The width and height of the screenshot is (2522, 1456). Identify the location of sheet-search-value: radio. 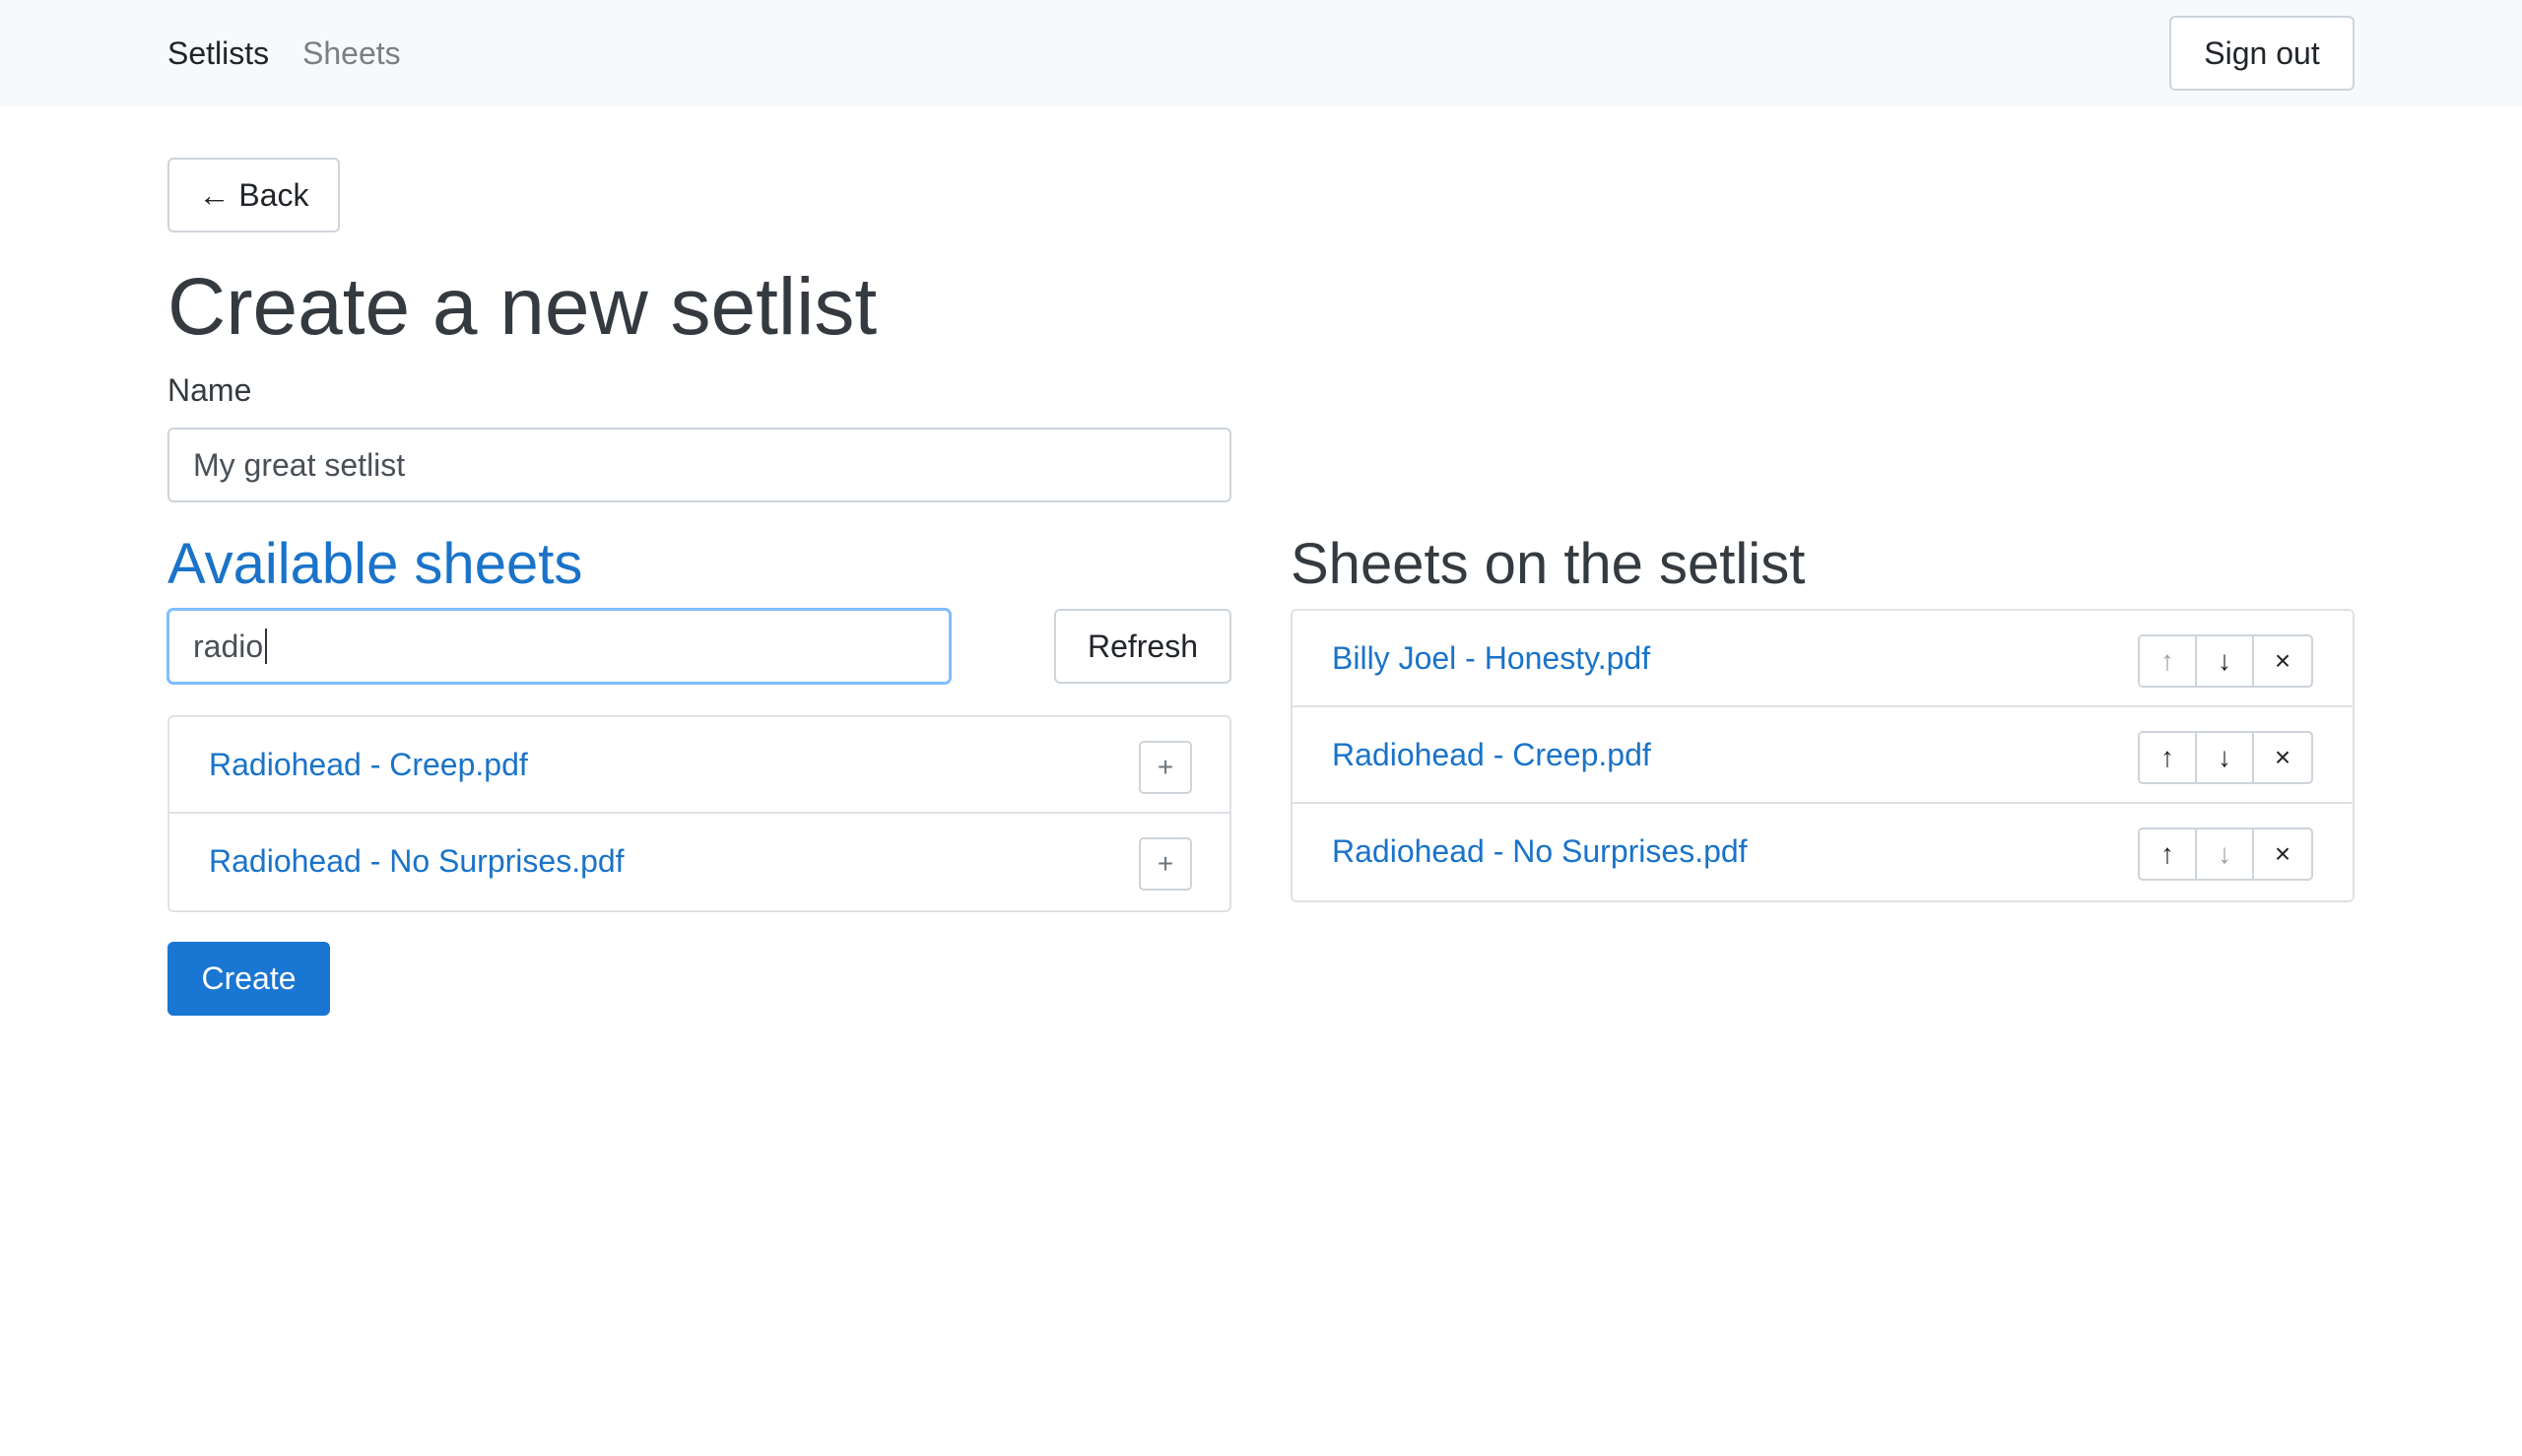
(228, 646).